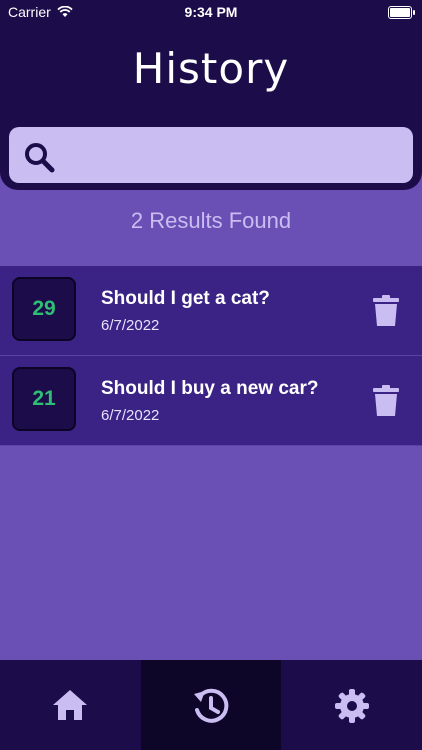 The height and width of the screenshot is (750, 422). Describe the element at coordinates (232, 156) in the screenshot. I see `search-input` at that location.